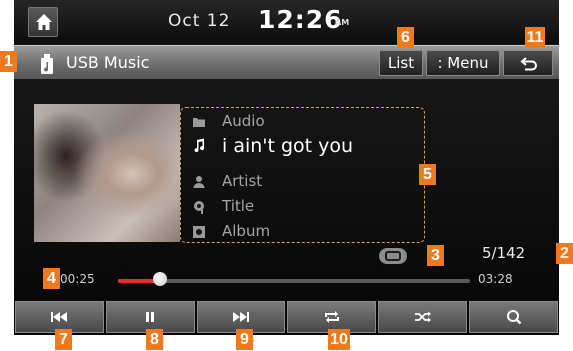 This screenshot has width=573, height=351. Describe the element at coordinates (199, 182) in the screenshot. I see `artist-icon` at that location.